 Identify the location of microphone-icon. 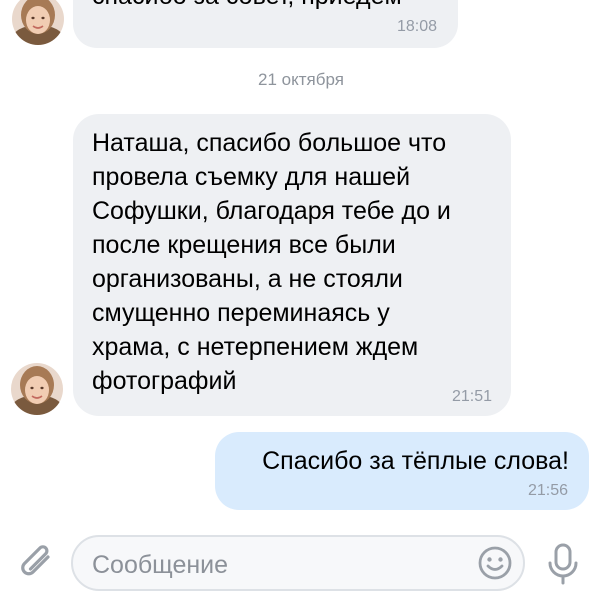
(563, 564).